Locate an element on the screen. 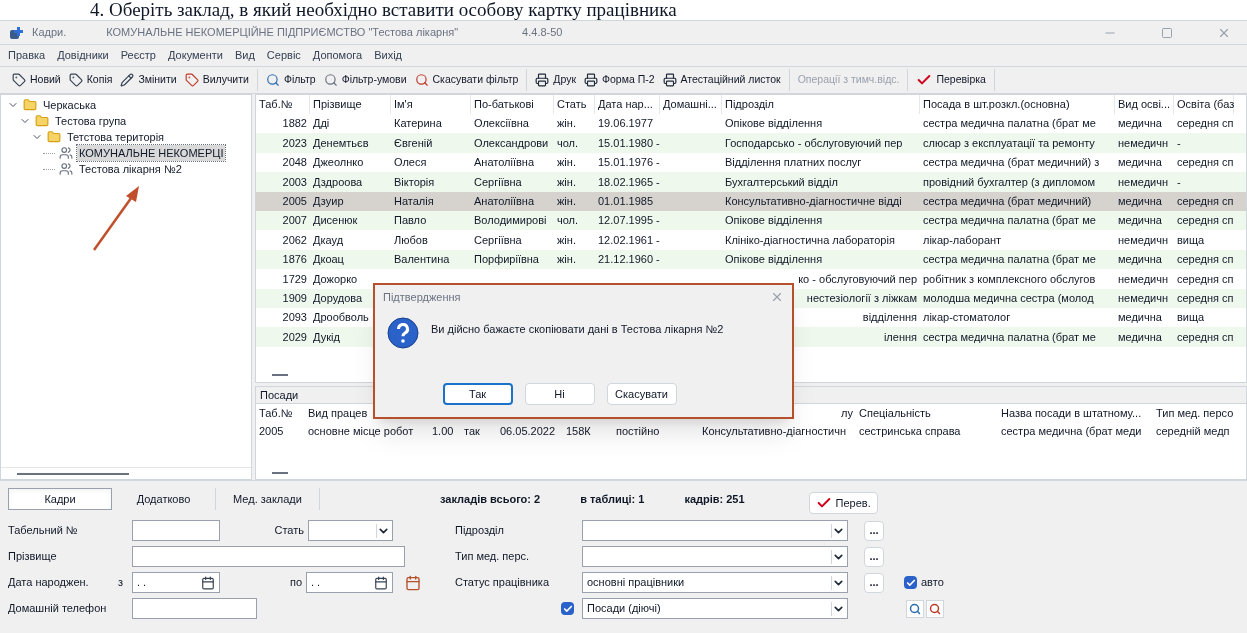 The width and height of the screenshot is (1247, 633). table-cell-text: 1876 is located at coordinates (294, 260).